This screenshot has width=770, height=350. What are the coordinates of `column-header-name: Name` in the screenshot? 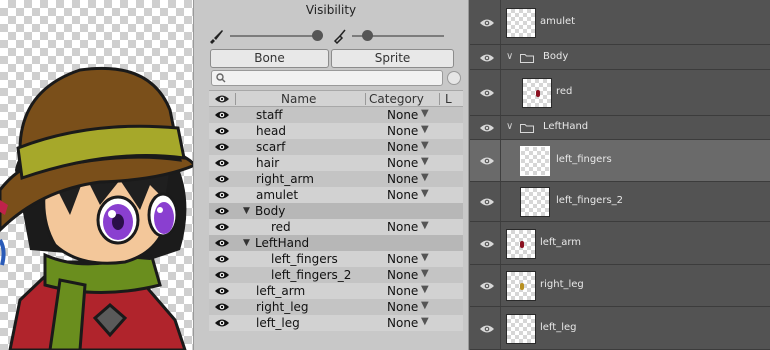 It's located at (298, 99).